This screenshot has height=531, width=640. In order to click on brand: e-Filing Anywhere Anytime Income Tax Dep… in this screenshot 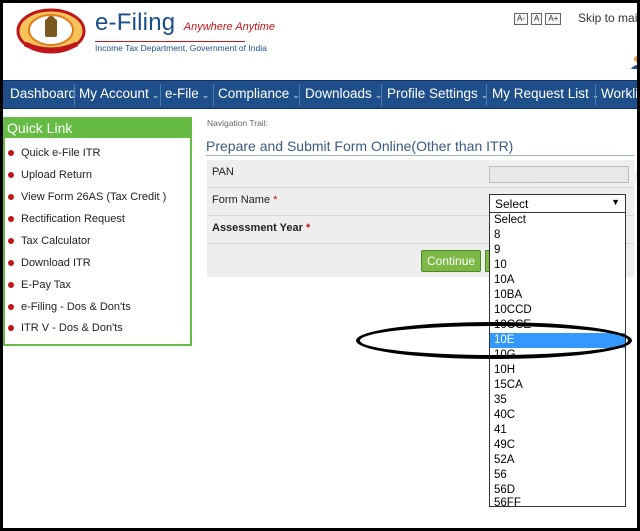, I will do `click(185, 31)`.